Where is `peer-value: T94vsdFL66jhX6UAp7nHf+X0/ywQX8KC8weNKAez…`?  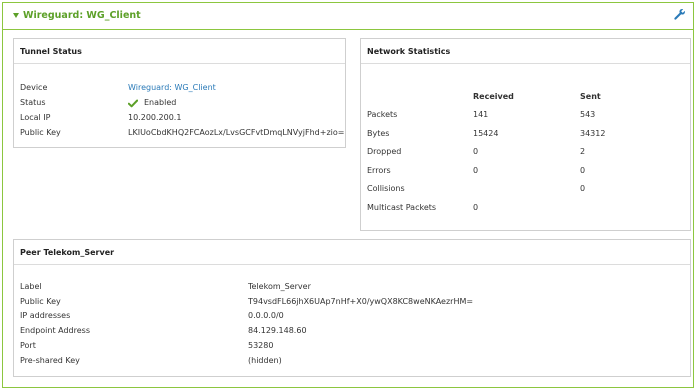 peer-value: T94vsdFL66jhX6UAp7nHf+X0/ywQX8KC8weNKAez… is located at coordinates (361, 301).